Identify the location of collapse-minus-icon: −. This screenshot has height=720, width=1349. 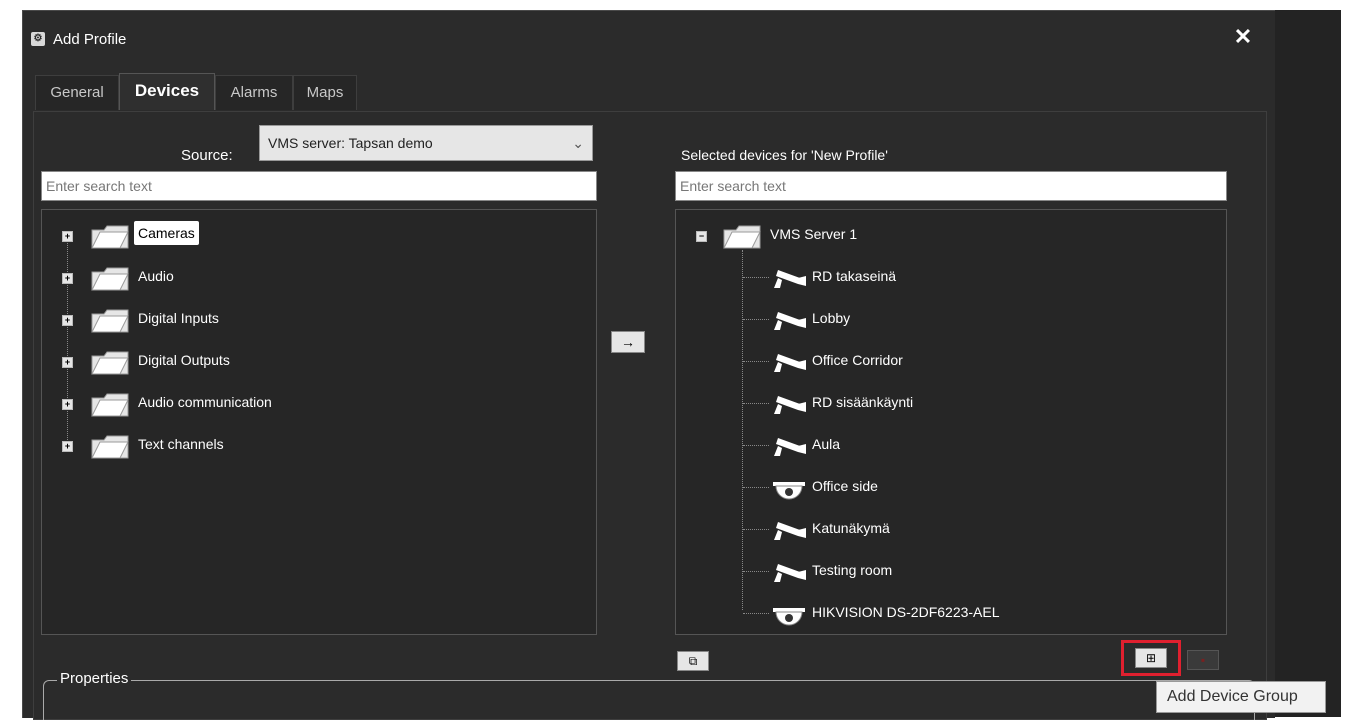
(701, 236).